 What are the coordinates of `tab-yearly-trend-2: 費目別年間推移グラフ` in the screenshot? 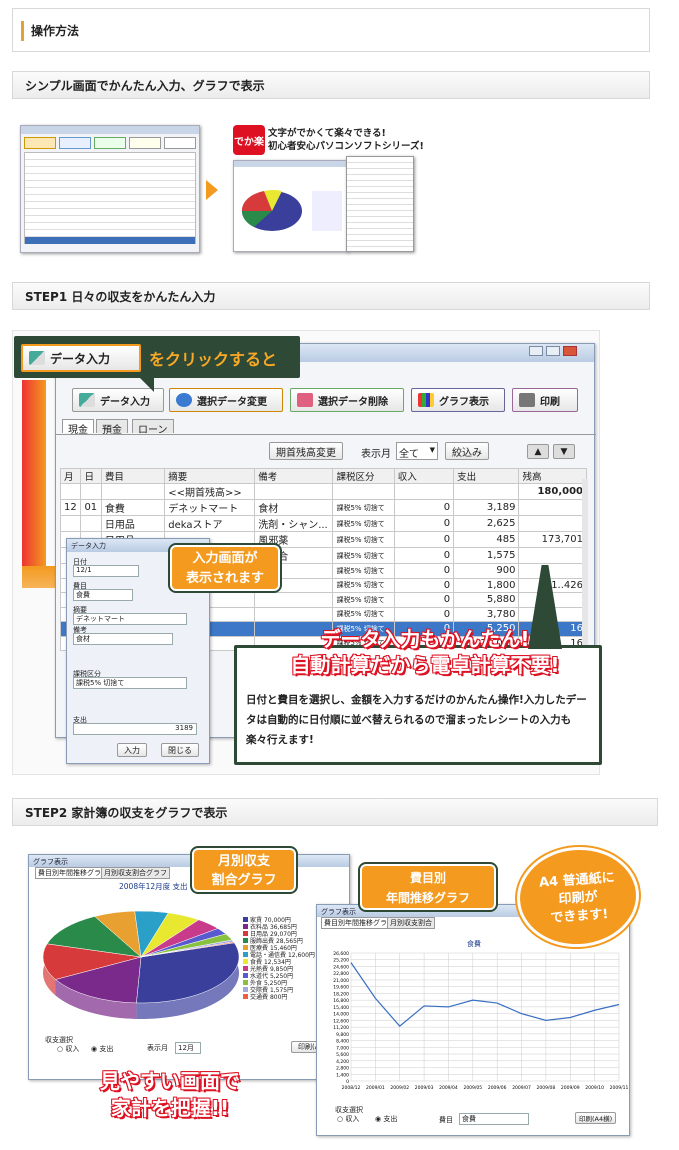 It's located at (359, 923).